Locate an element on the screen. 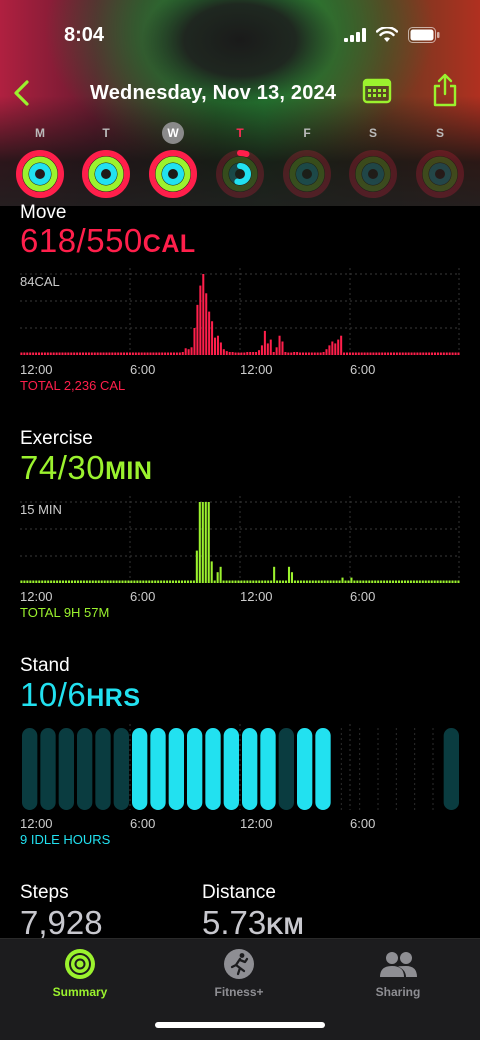 This screenshot has width=480, height=1040. distance-value-number: 5.73 is located at coordinates (234, 922).